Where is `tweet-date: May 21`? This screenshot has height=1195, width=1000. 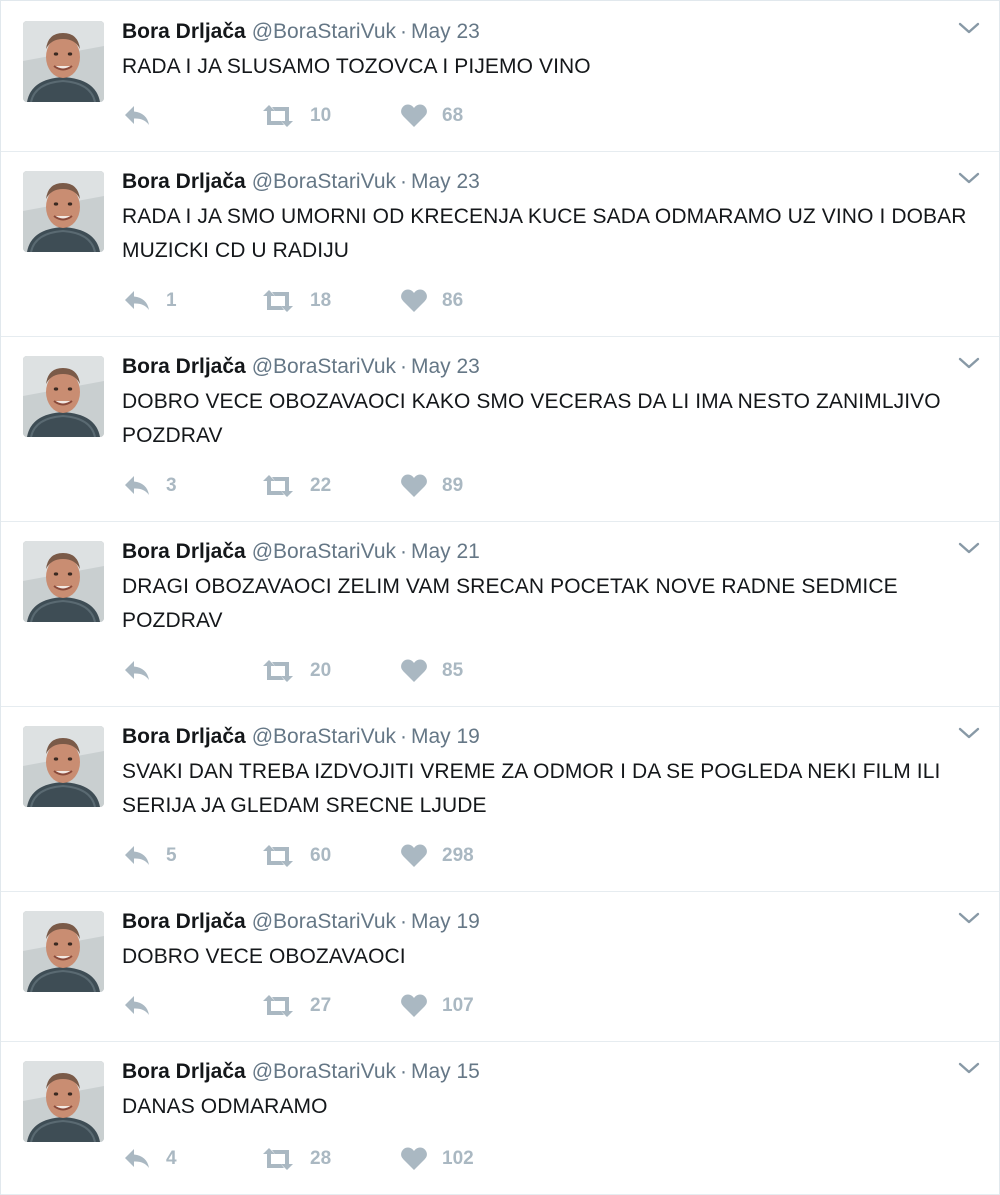
tweet-date: May 21 is located at coordinates (445, 551).